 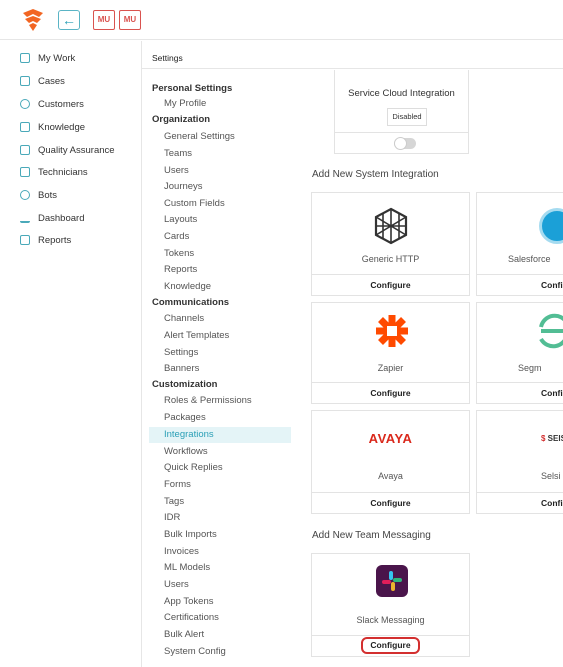 What do you see at coordinates (208, 400) in the screenshot?
I see `menu-item-roles-permissions: Roles & Permissions` at bounding box center [208, 400].